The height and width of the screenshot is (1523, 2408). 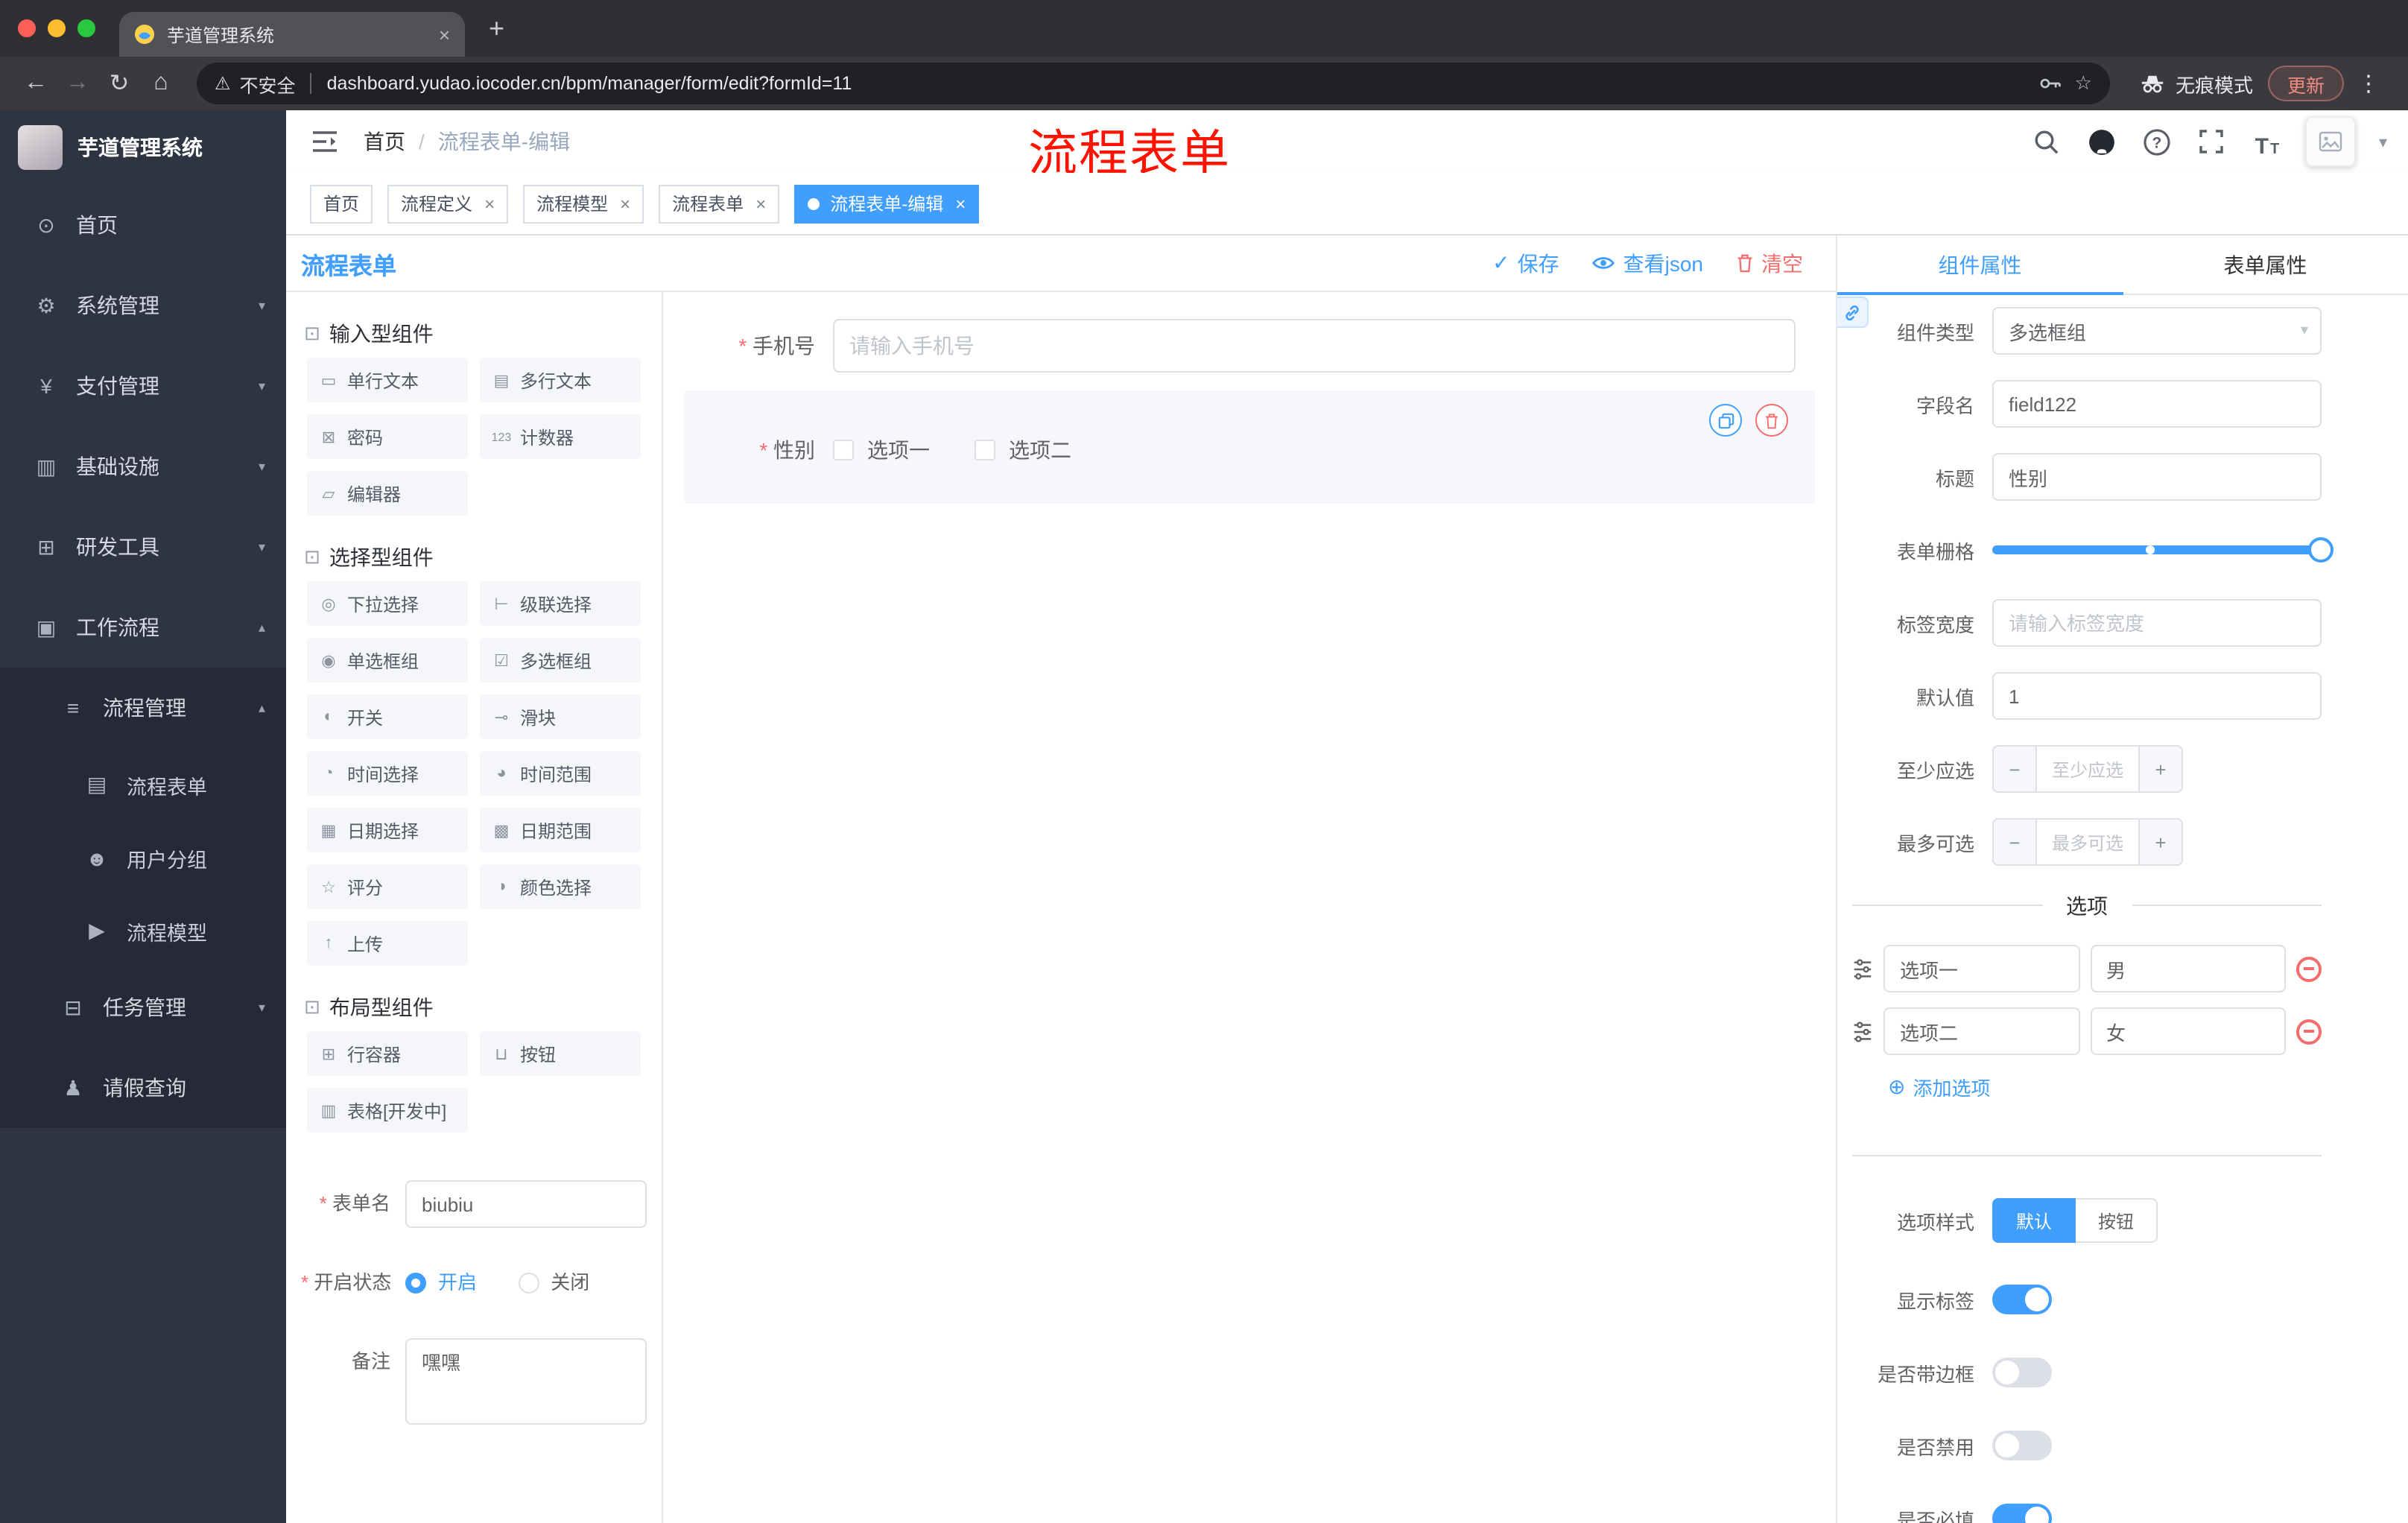 What do you see at coordinates (2051, 83) in the screenshot?
I see `key-icon` at bounding box center [2051, 83].